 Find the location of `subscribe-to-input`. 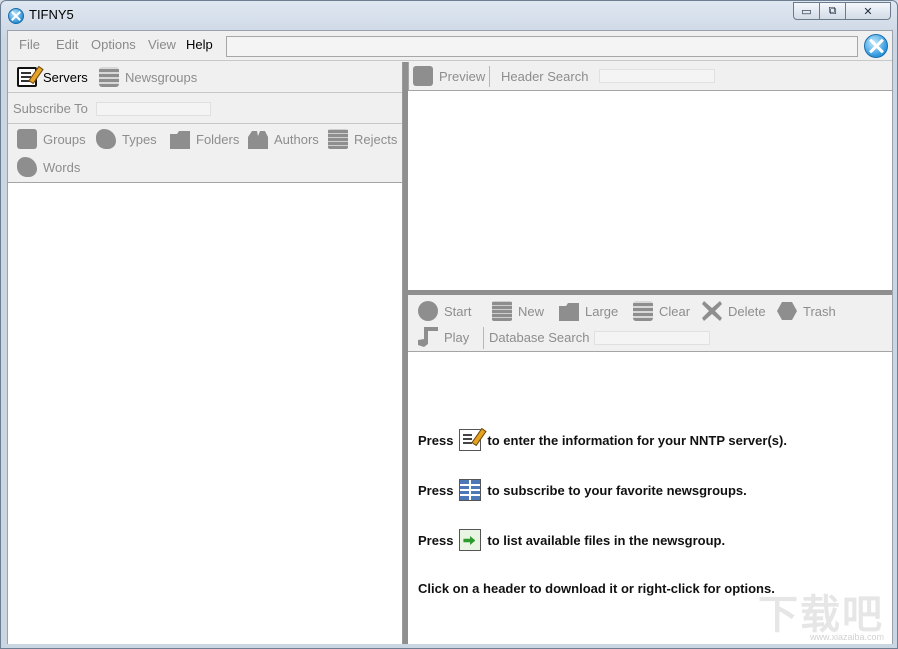

subscribe-to-input is located at coordinates (153, 109).